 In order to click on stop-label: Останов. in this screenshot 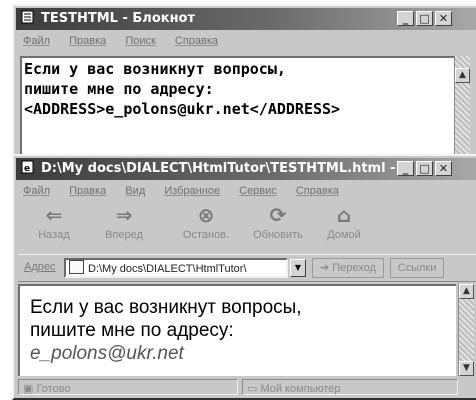, I will do `click(206, 235)`.